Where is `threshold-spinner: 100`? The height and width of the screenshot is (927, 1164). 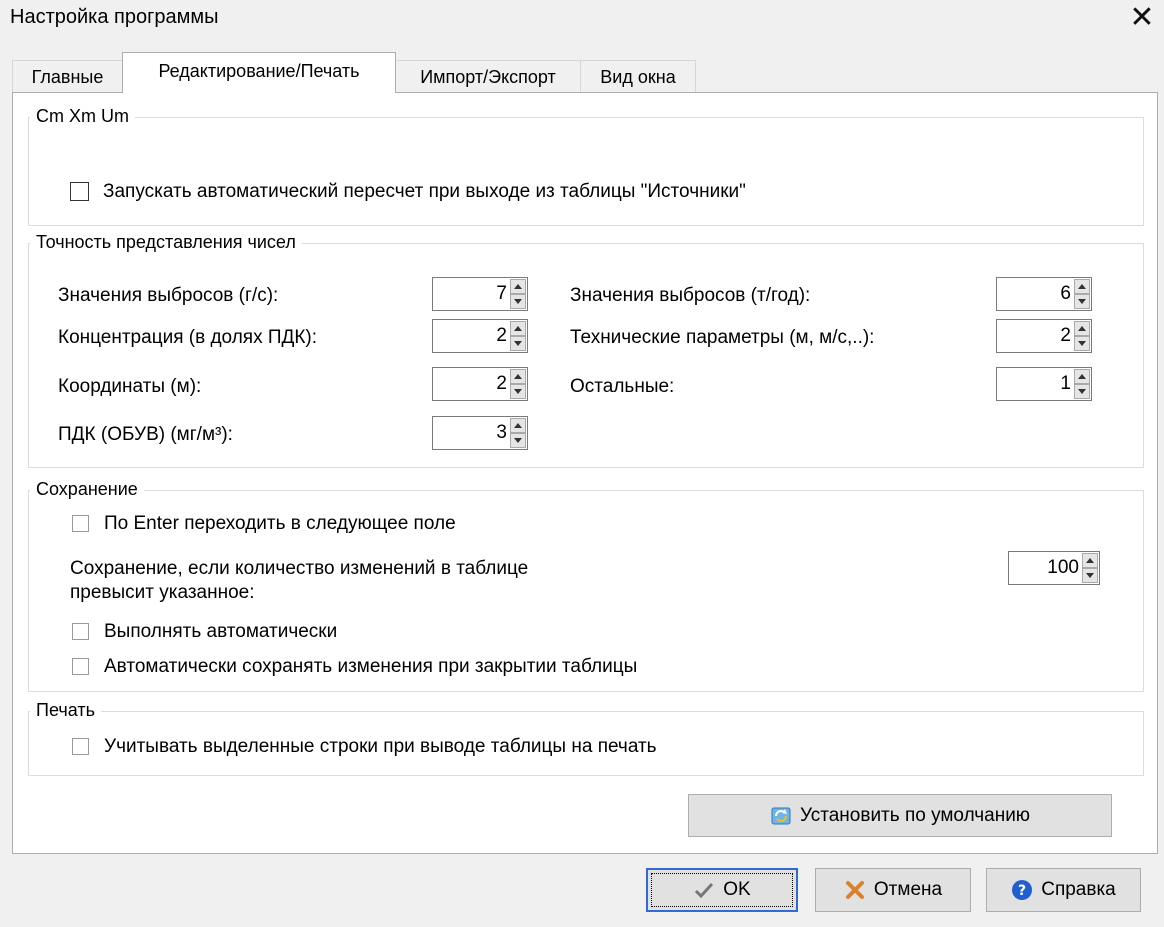 threshold-spinner: 100 is located at coordinates (1054, 568).